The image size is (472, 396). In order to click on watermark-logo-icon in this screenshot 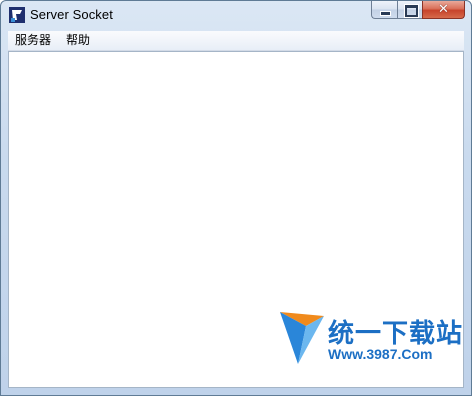, I will do `click(302, 338)`.